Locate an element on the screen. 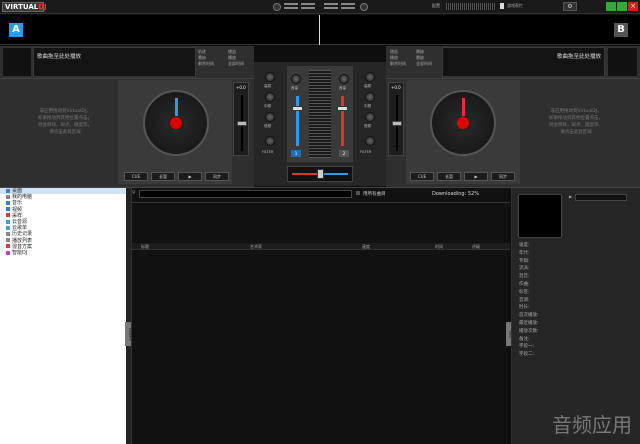  deck-right-pause-button: 长暂 is located at coordinates (449, 176).